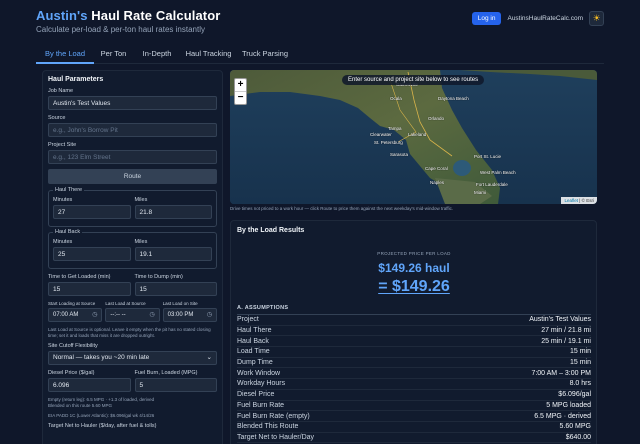 The height and width of the screenshot is (444, 640). What do you see at coordinates (399, 154) in the screenshot?
I see `map-place-sarasota: Sarasota` at bounding box center [399, 154].